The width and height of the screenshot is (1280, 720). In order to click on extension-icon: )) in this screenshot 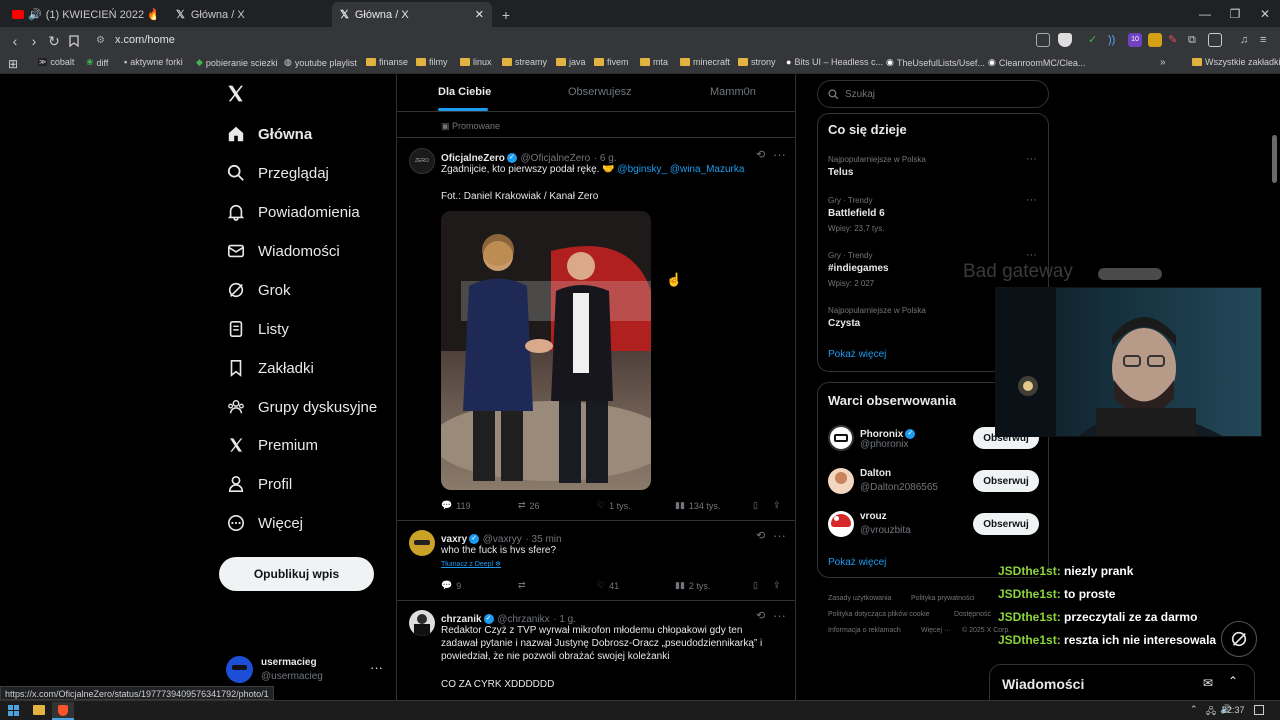, I will do `click(1115, 40)`.